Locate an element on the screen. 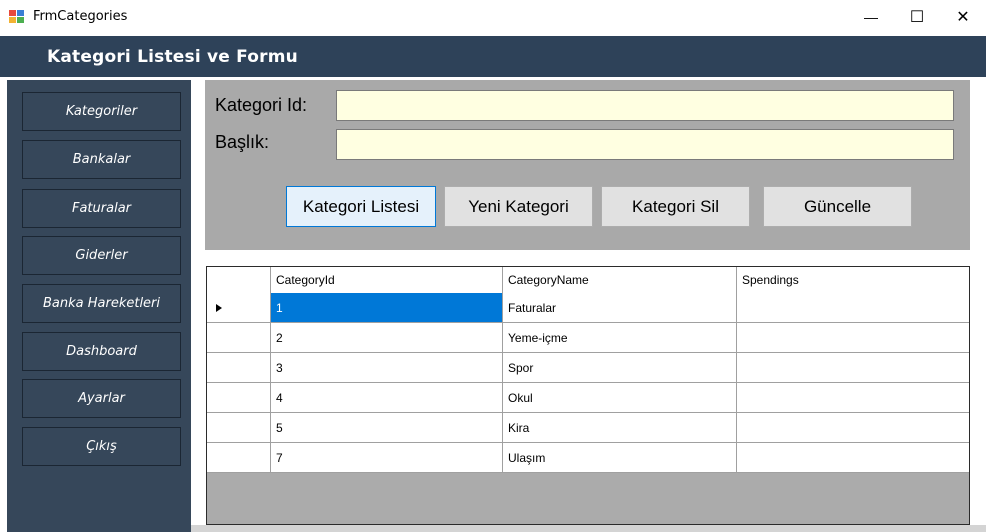  maximize-icon: ☐ is located at coordinates (917, 17).